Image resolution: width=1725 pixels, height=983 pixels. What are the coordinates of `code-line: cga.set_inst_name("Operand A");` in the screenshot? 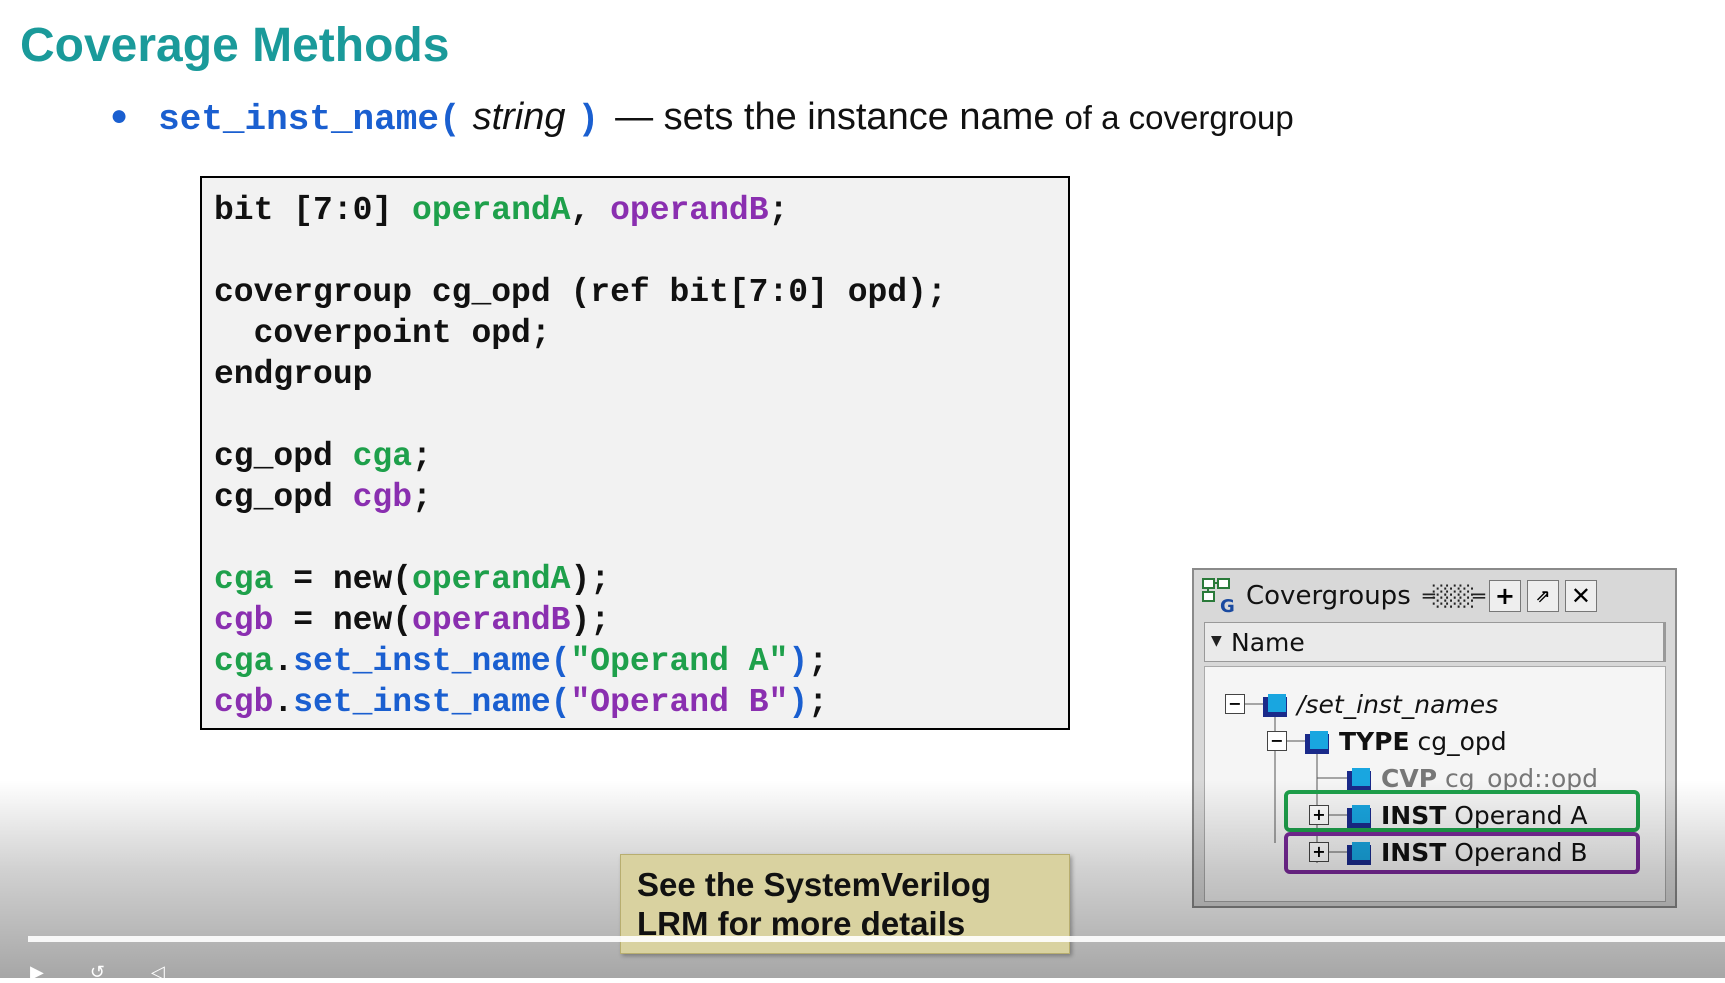 It's located at (635, 661).